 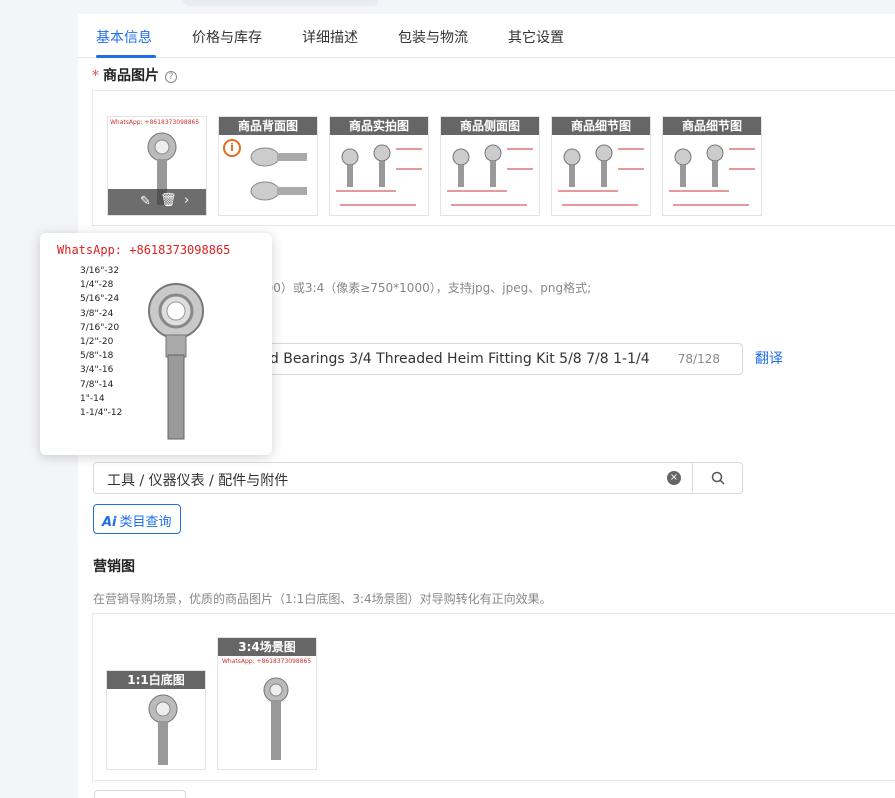 What do you see at coordinates (698, 359) in the screenshot?
I see `title-char-counter: 78/128` at bounding box center [698, 359].